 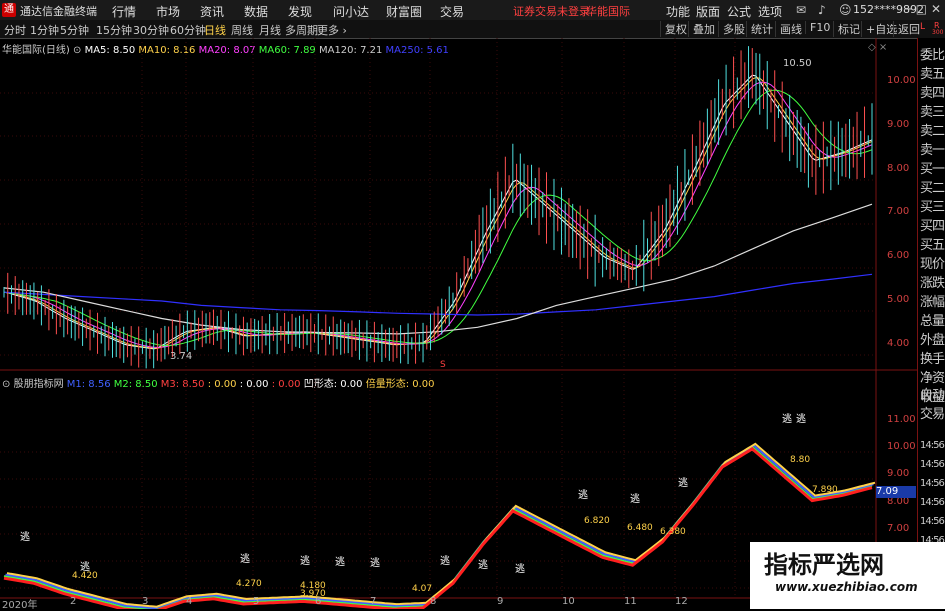 What do you see at coordinates (790, 29) in the screenshot?
I see `tool-4: 画线` at bounding box center [790, 29].